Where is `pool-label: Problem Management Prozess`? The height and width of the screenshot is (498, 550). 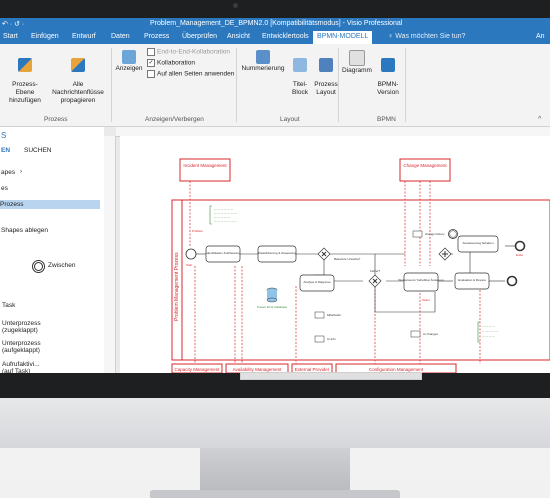 pool-label: Problem Management Prozess is located at coordinates (177, 286).